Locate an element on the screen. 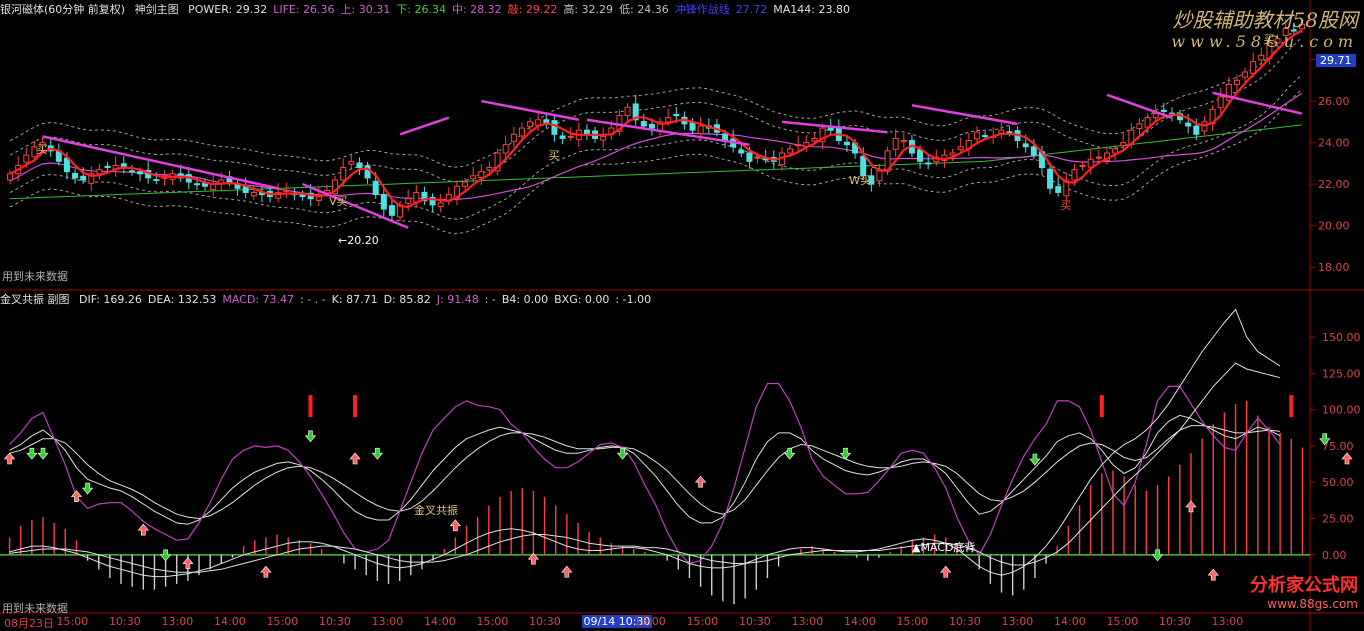 This screenshot has height=631, width=1364. osc-tick-label: 125.00 is located at coordinates (1341, 373).